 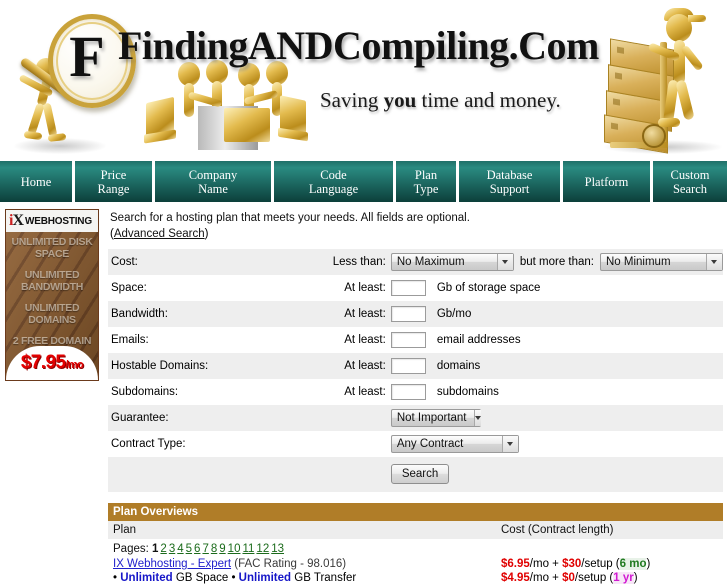 What do you see at coordinates (623, 578) in the screenshot?
I see `cost2-term: 1 yr` at bounding box center [623, 578].